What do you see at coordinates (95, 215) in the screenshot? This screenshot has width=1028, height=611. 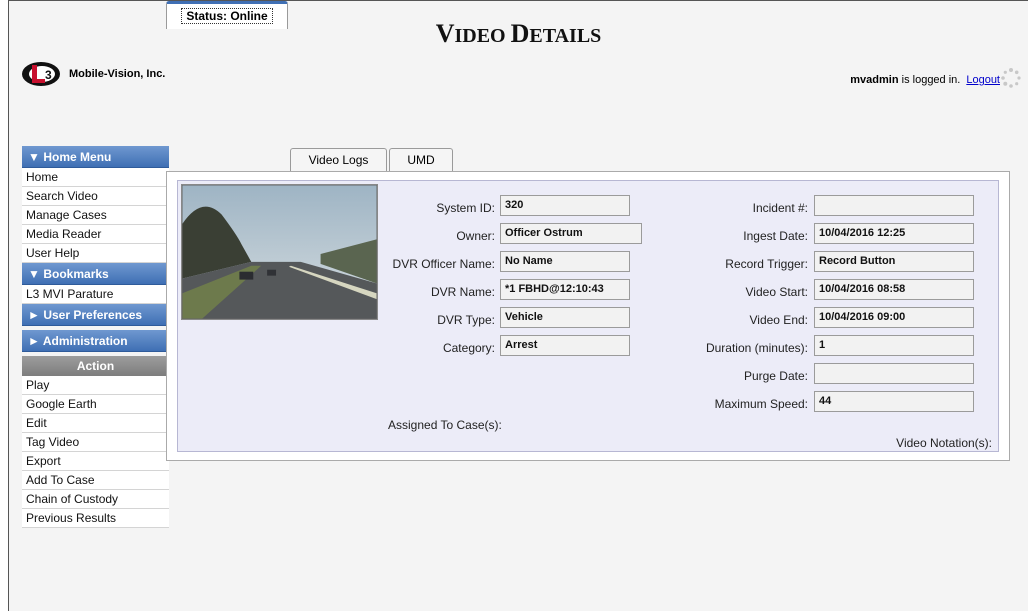 I see `sidebar-item-manage-cases: Manage Cases` at bounding box center [95, 215].